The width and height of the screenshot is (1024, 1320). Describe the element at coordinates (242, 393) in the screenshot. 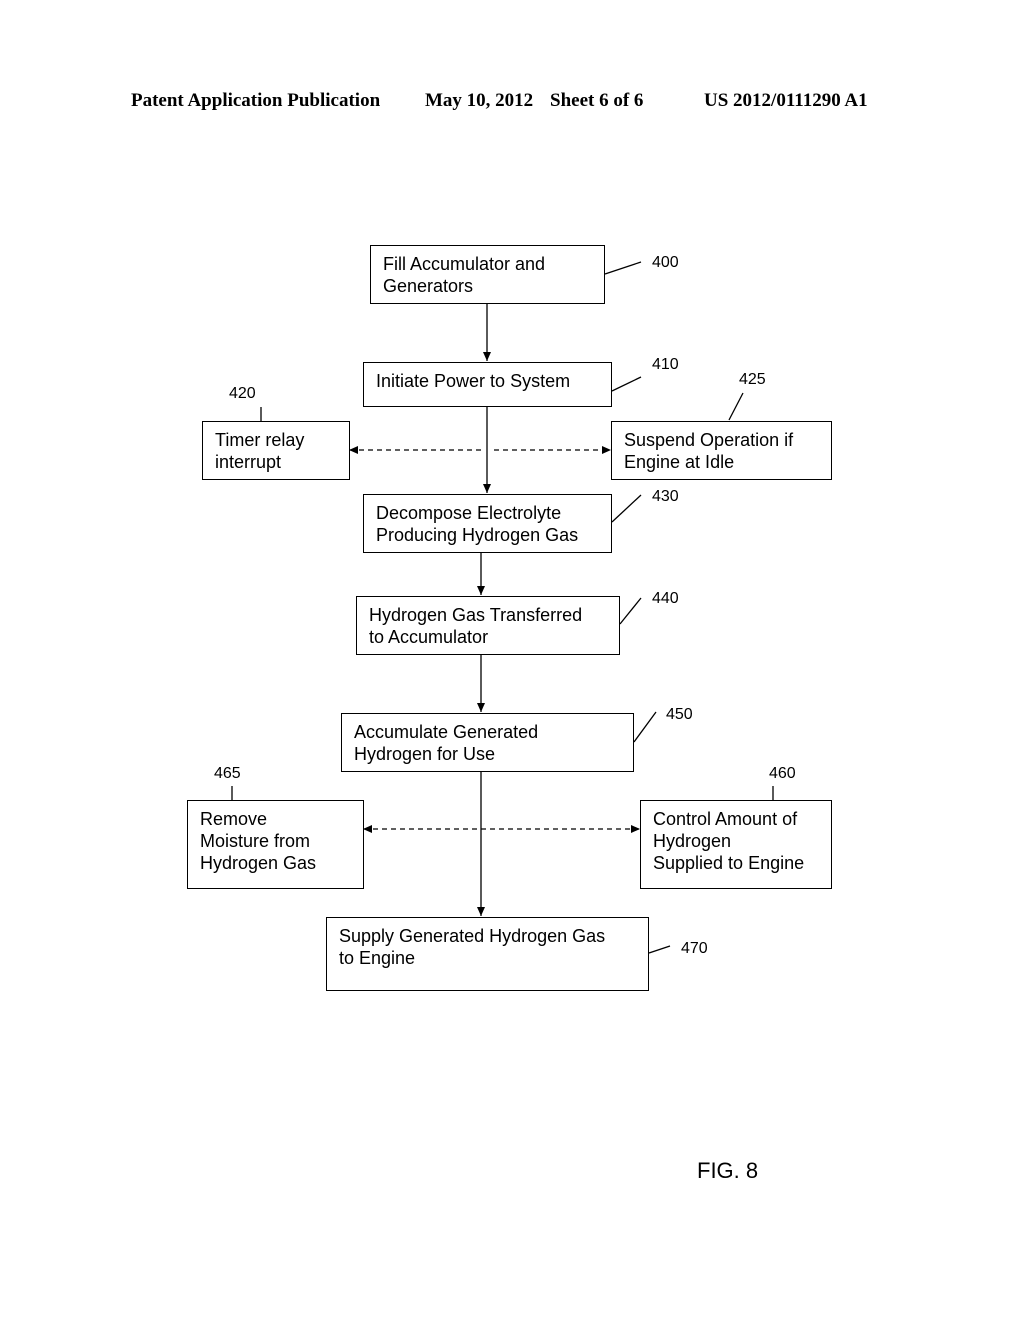

I see `ref-420: 420` at that location.